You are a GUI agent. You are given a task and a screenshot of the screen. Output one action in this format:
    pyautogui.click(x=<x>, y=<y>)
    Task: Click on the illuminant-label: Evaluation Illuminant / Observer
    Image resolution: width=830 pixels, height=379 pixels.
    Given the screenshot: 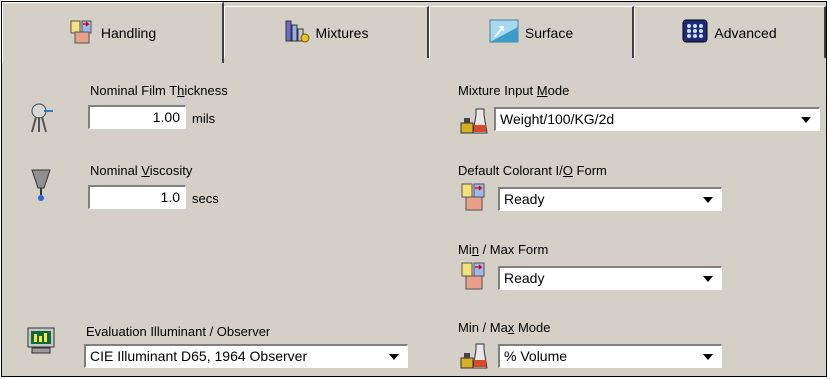 What is the action you would take?
    pyautogui.click(x=178, y=331)
    